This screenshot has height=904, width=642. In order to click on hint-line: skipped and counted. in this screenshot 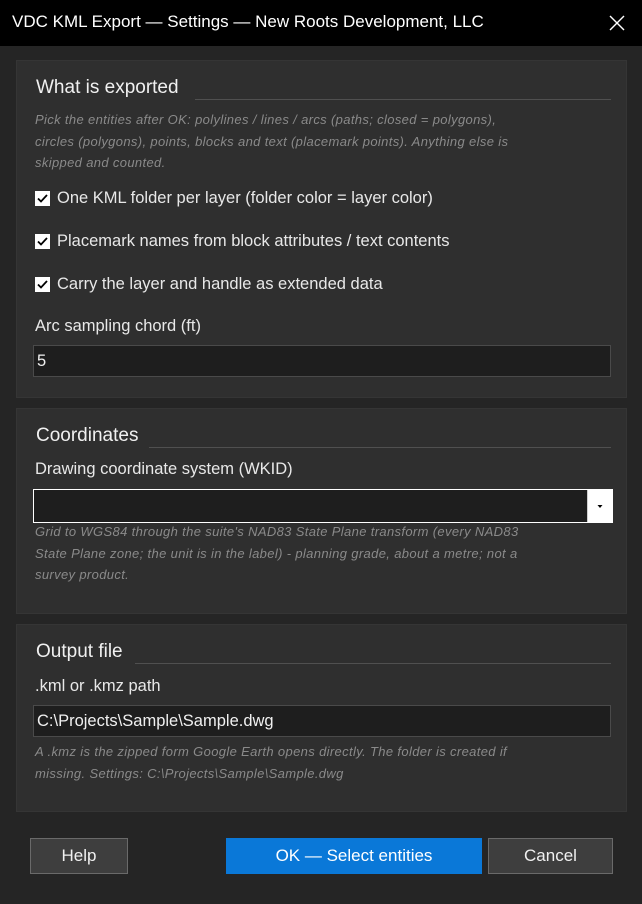, I will do `click(100, 162)`.